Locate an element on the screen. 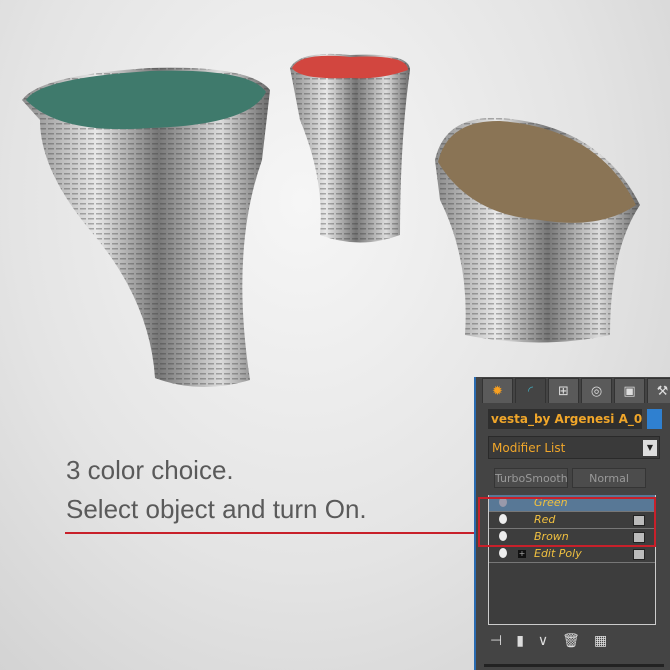  motion-tab: ◎ is located at coordinates (596, 390).